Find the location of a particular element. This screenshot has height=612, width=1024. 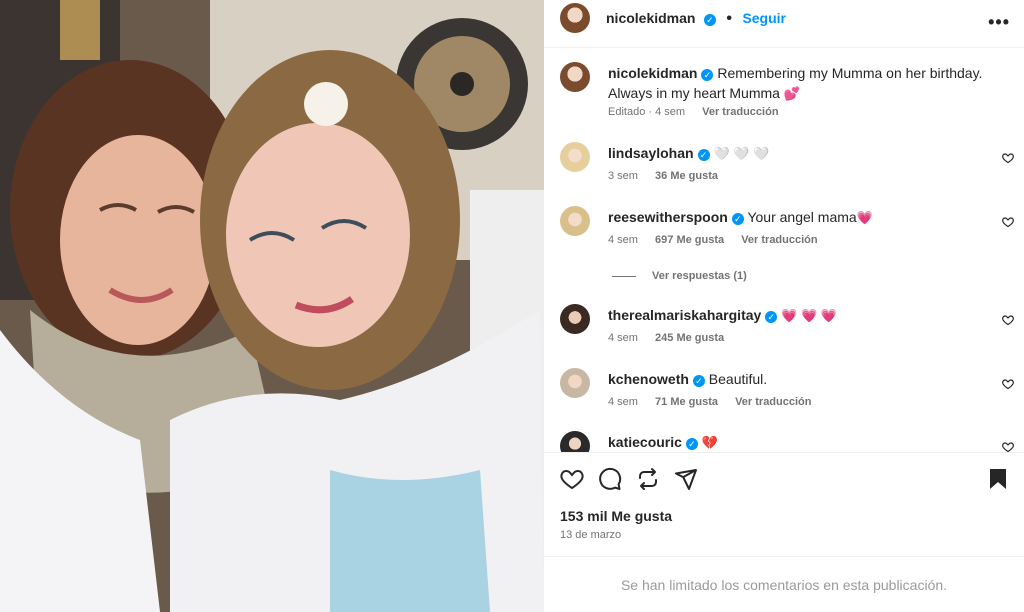

comment-item: katiecouric ✓ 💔 is located at coordinates (784, 441).